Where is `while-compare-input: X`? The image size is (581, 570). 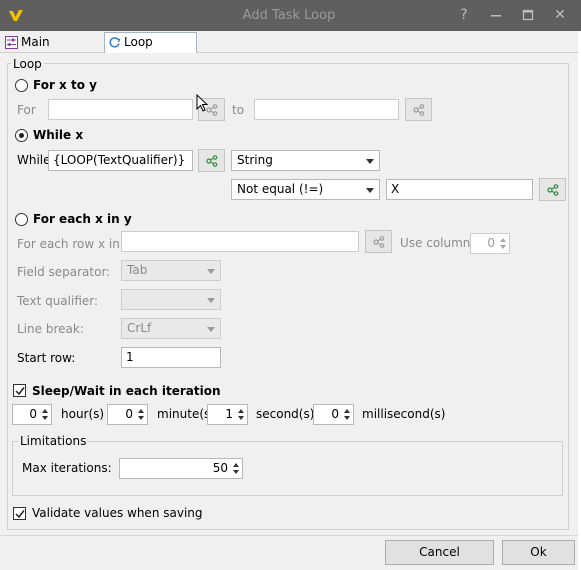 while-compare-input: X is located at coordinates (459, 189).